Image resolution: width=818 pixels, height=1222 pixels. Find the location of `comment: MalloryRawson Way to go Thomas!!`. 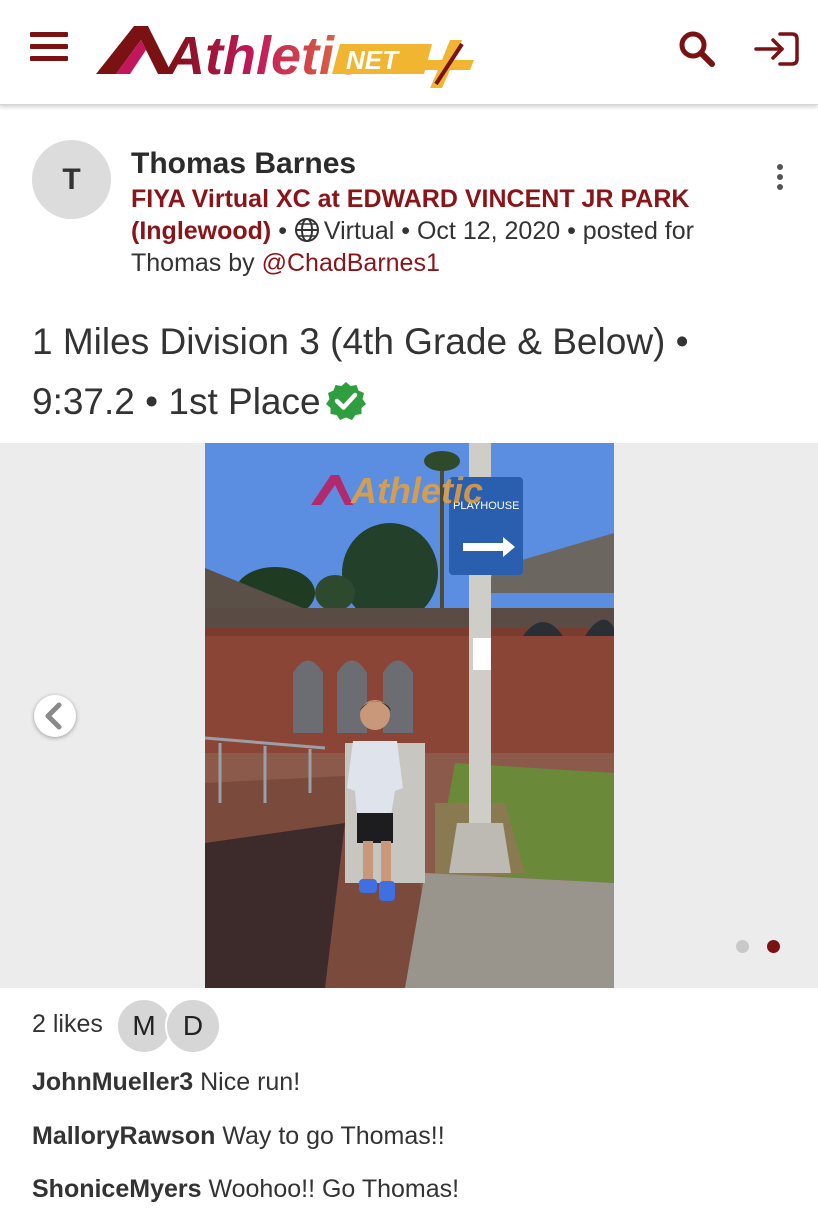

comment: MalloryRawson Way to go Thomas!! is located at coordinates (238, 1136).